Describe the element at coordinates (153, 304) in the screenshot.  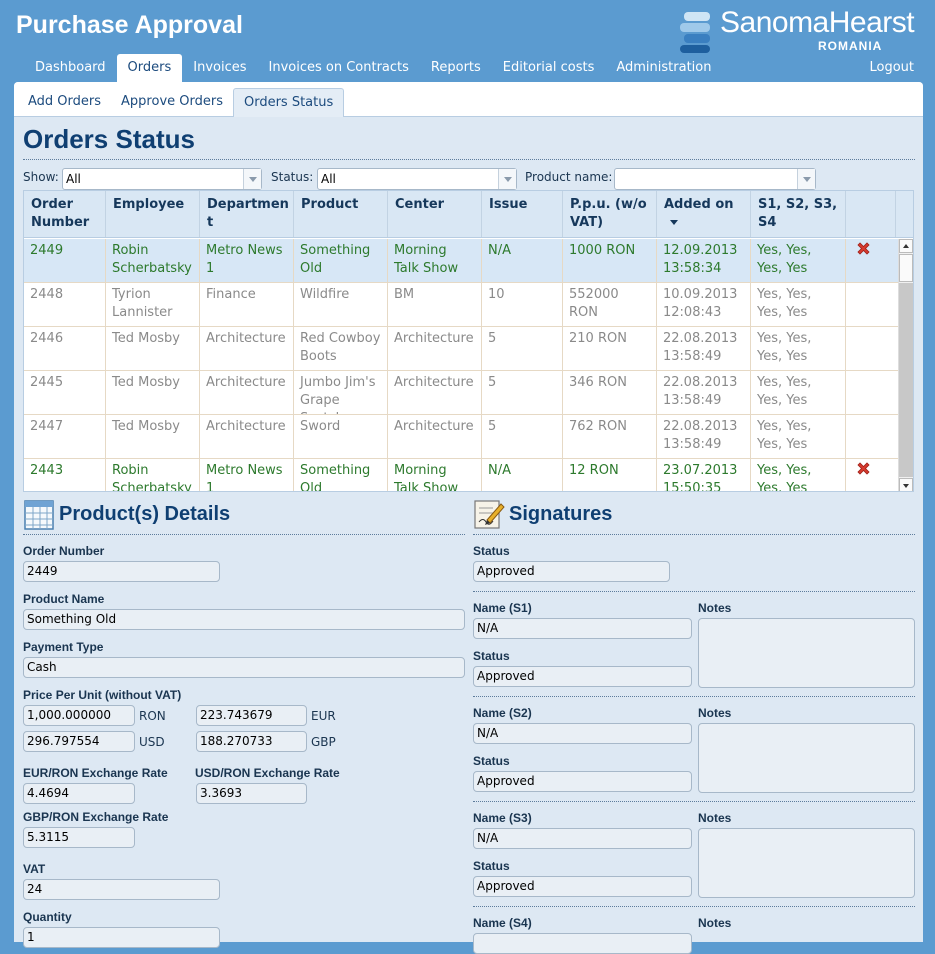
I see `cell-employee: Tyrion Lannister` at that location.